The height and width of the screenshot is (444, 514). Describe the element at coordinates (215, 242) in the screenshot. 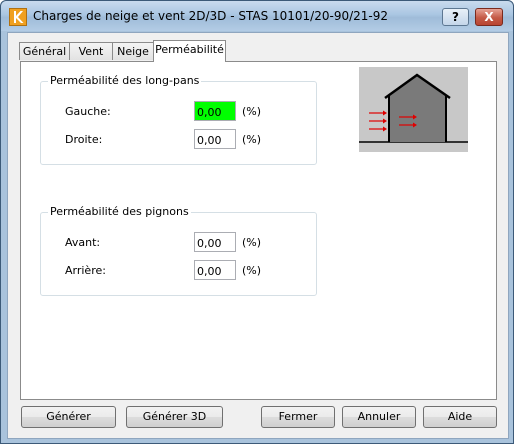

I see `front-permeability-input` at that location.